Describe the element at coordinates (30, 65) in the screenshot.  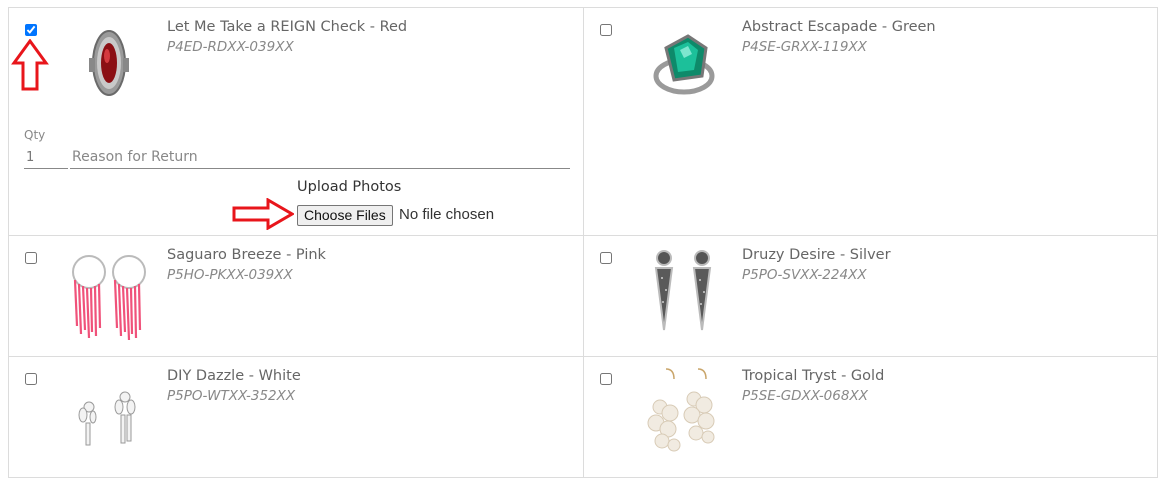
I see `up-arrow-annotation-icon` at that location.